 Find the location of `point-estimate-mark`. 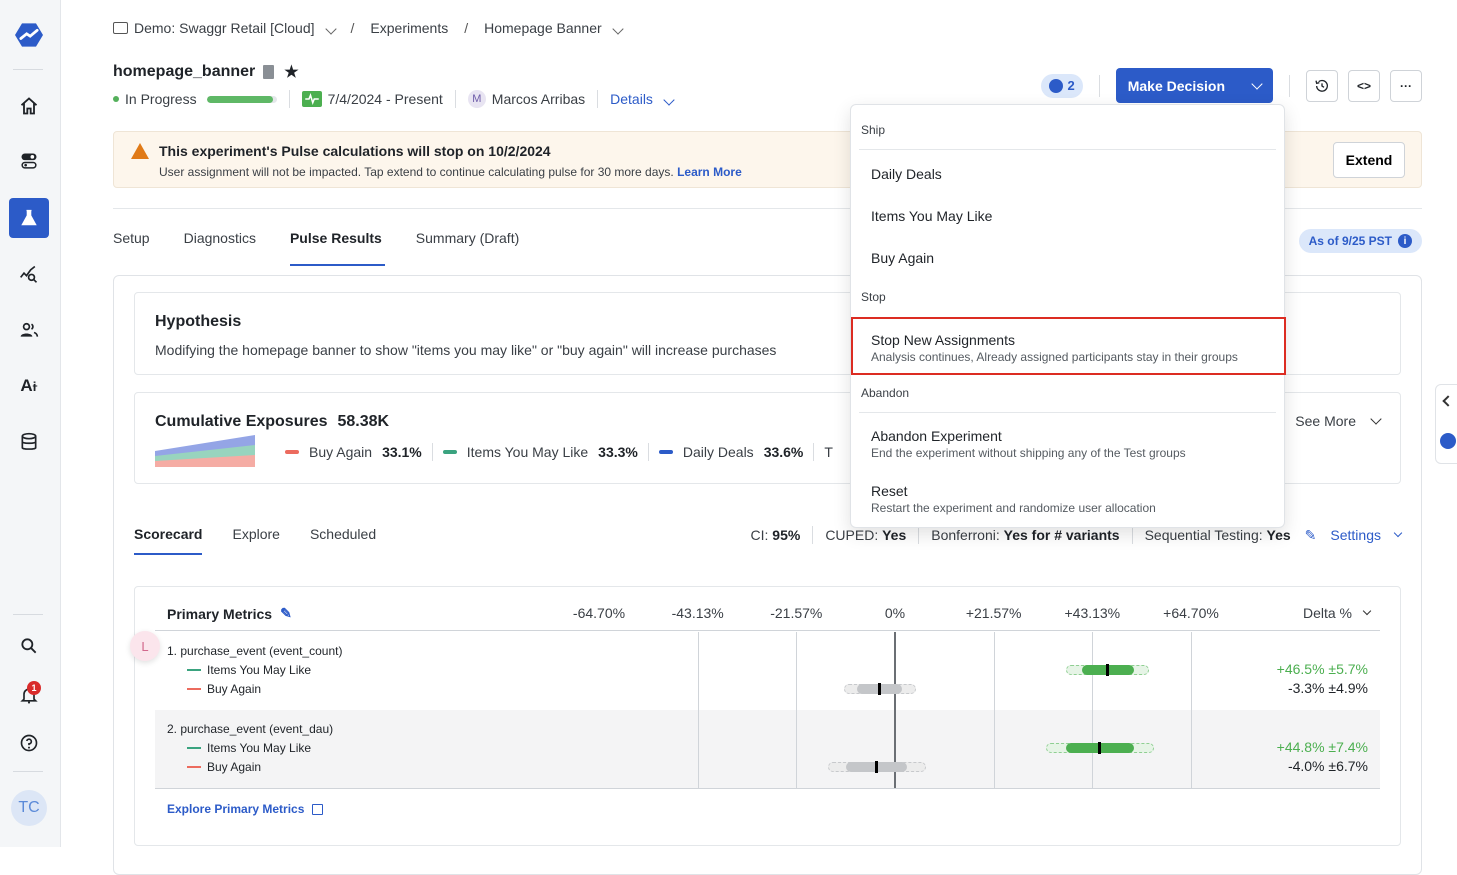

point-estimate-mark is located at coordinates (879, 689).